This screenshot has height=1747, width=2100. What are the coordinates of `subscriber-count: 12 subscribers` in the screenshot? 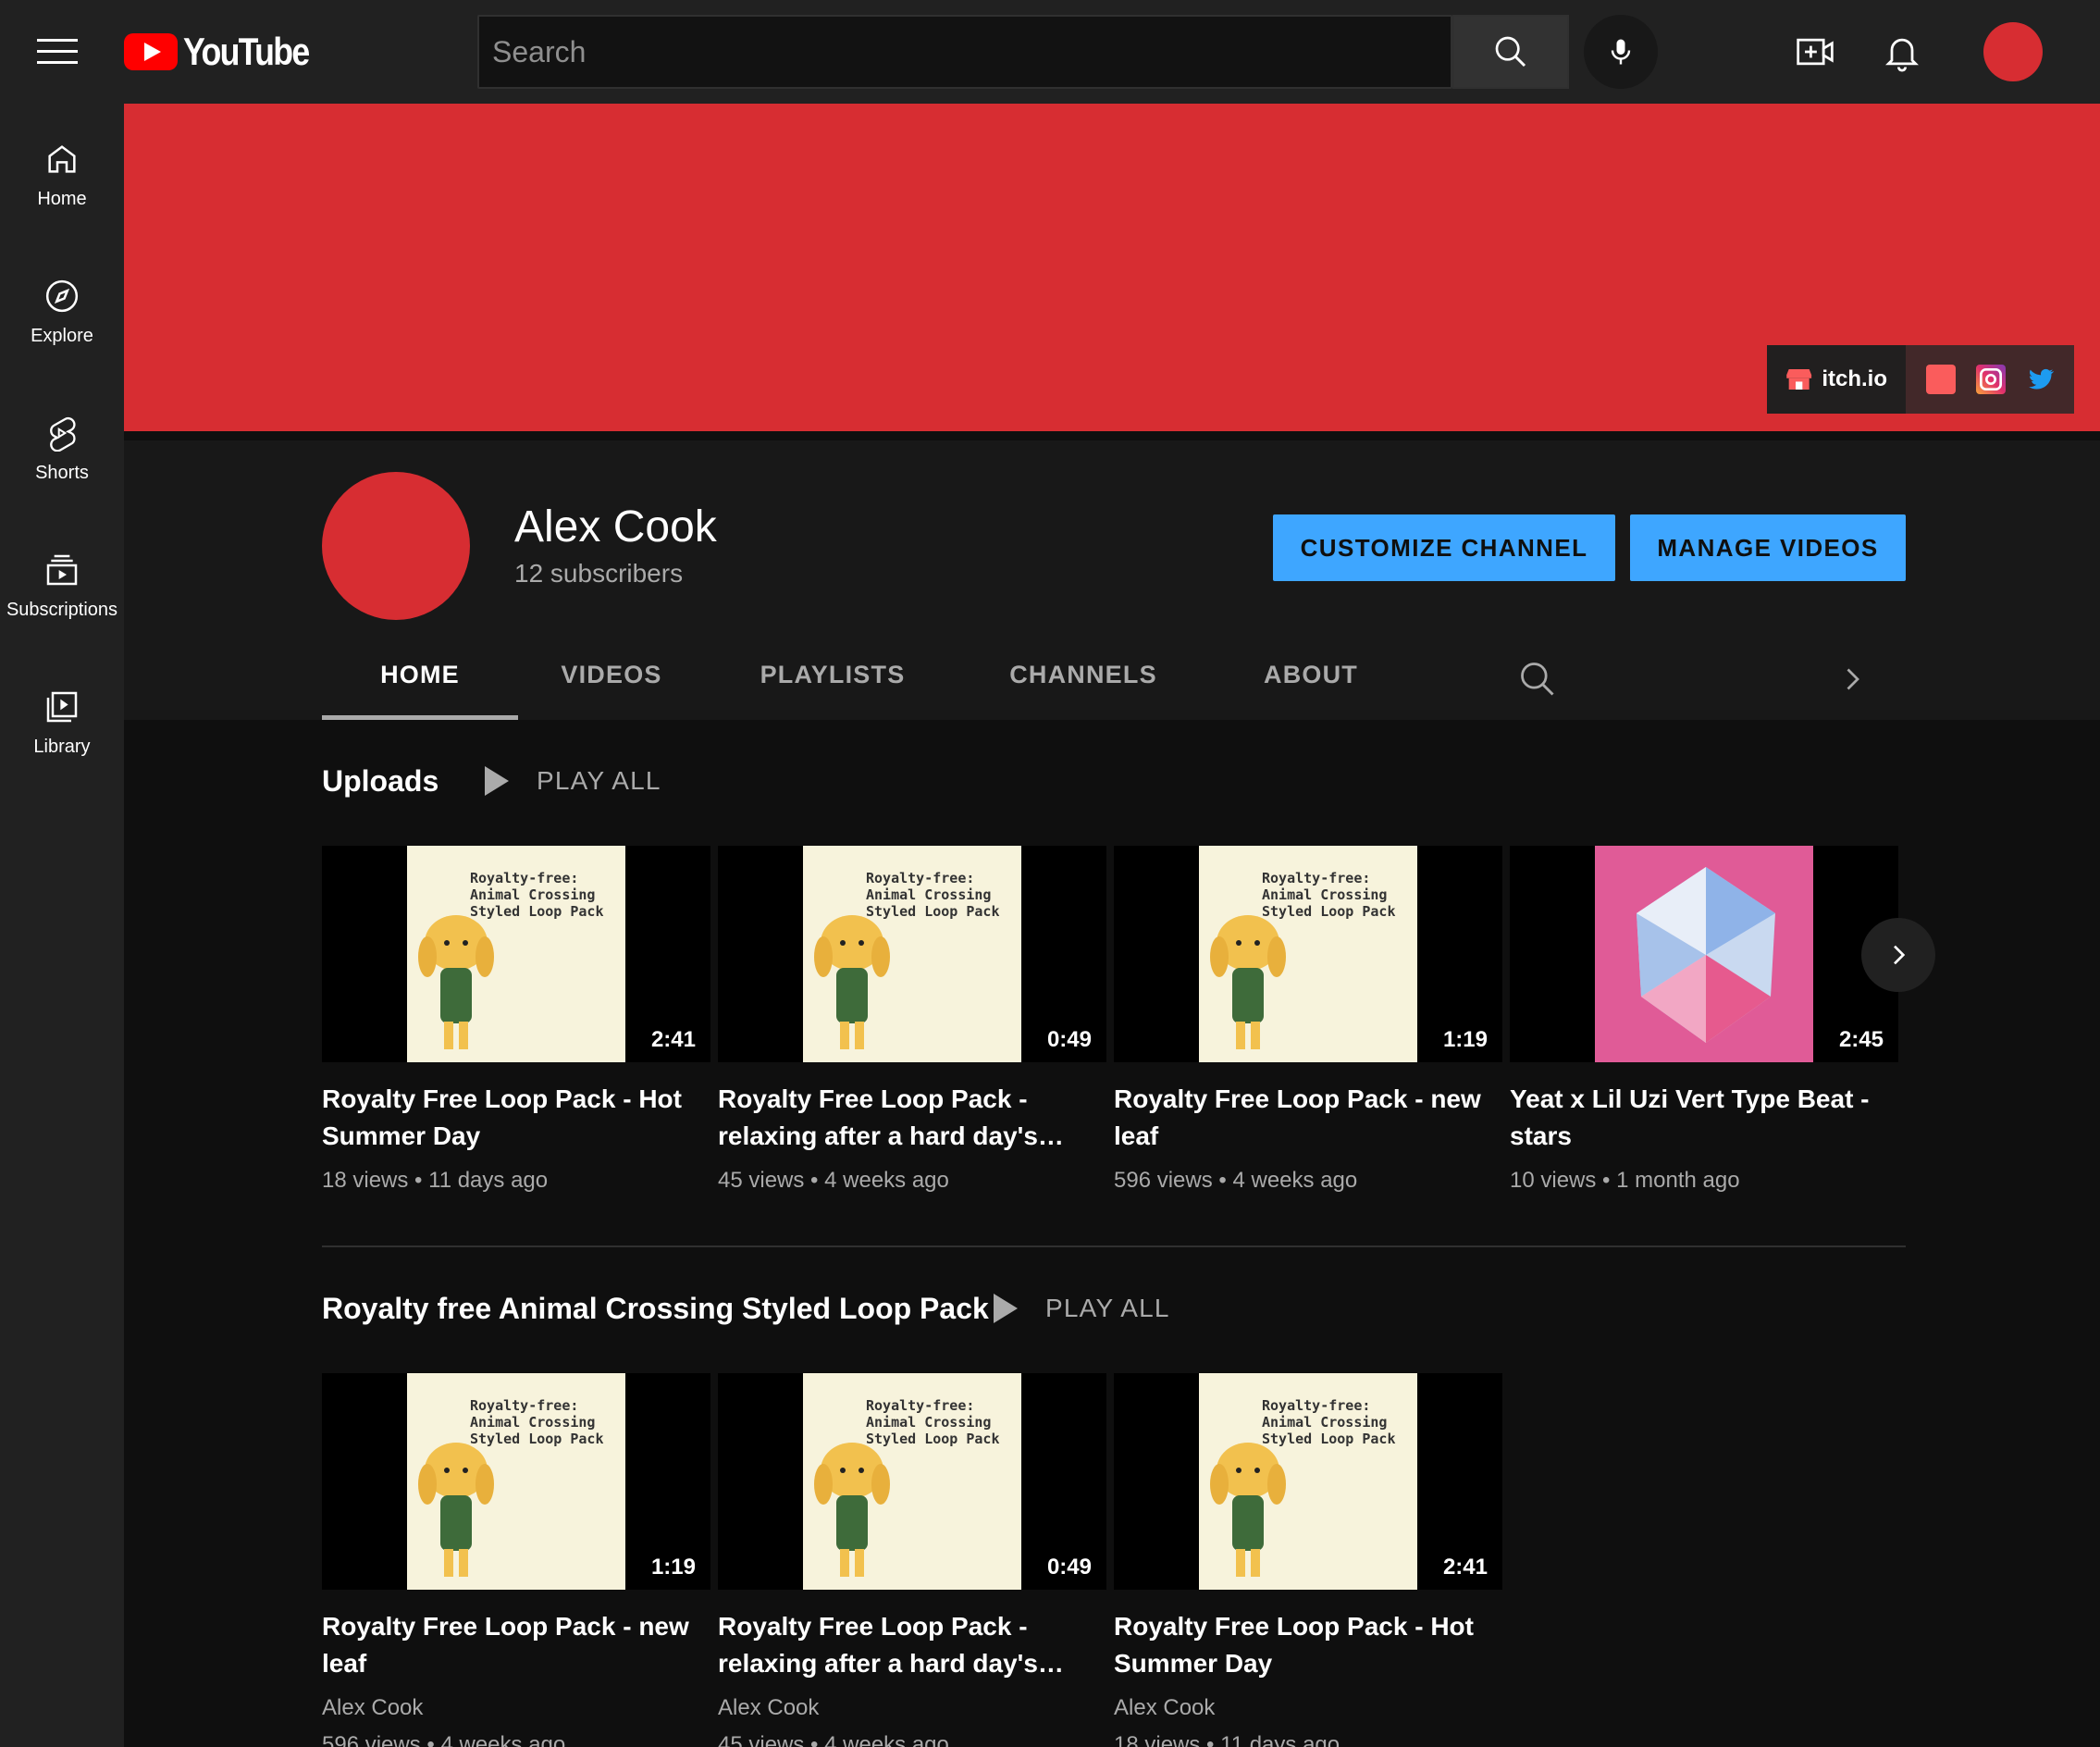 It's located at (599, 573).